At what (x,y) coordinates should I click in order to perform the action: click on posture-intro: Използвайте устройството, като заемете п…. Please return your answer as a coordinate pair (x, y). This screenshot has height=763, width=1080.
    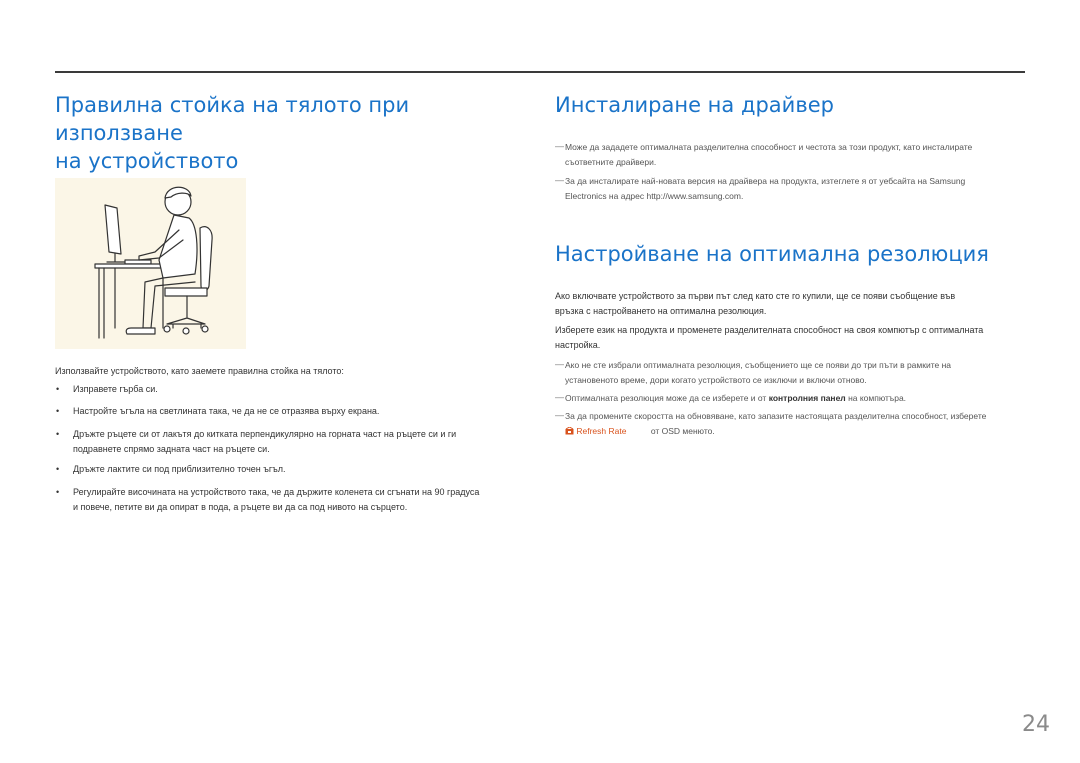
    Looking at the image, I should click on (199, 371).